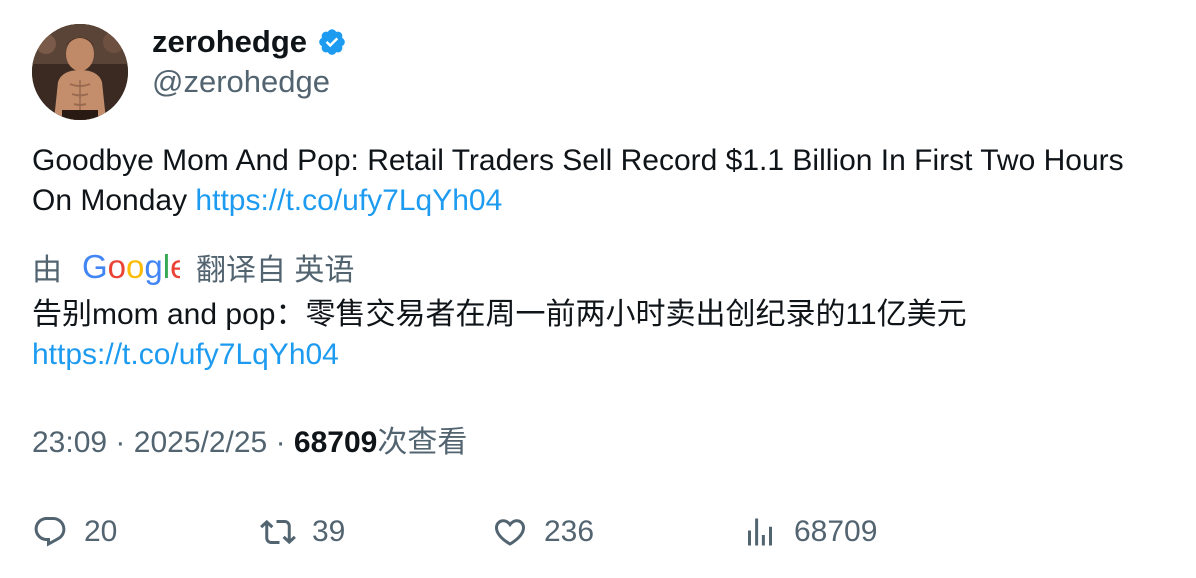 The image size is (1196, 578). What do you see at coordinates (47, 270) in the screenshot?
I see `translation-prefix: 由` at bounding box center [47, 270].